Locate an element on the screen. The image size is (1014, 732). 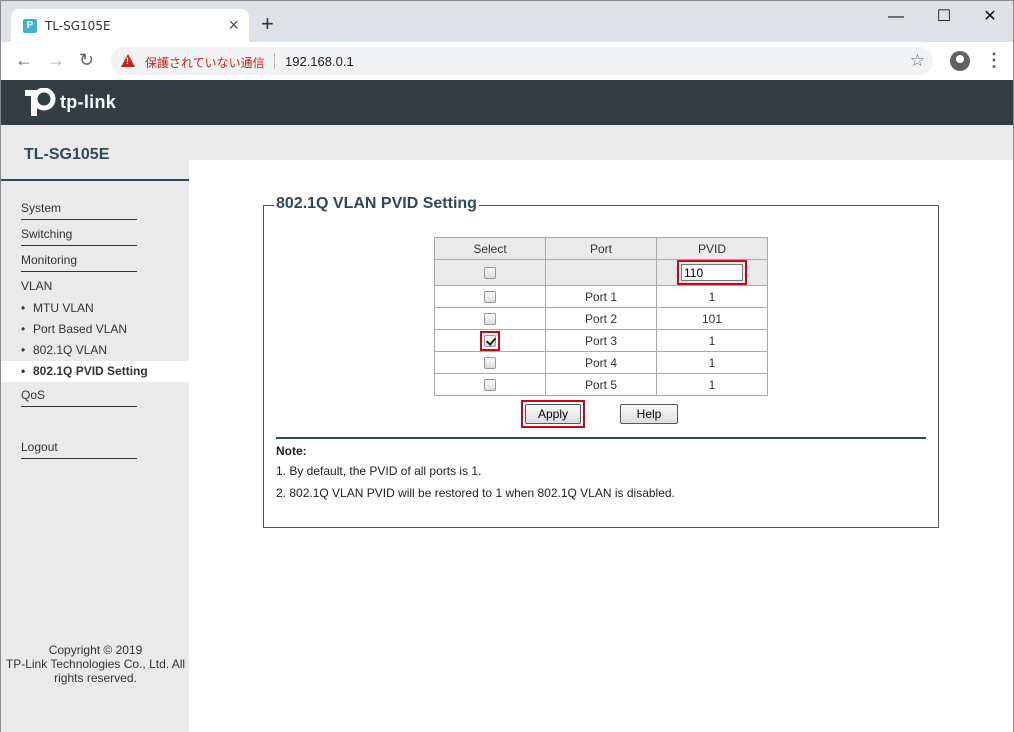
column-header-select: Select is located at coordinates (490, 248).